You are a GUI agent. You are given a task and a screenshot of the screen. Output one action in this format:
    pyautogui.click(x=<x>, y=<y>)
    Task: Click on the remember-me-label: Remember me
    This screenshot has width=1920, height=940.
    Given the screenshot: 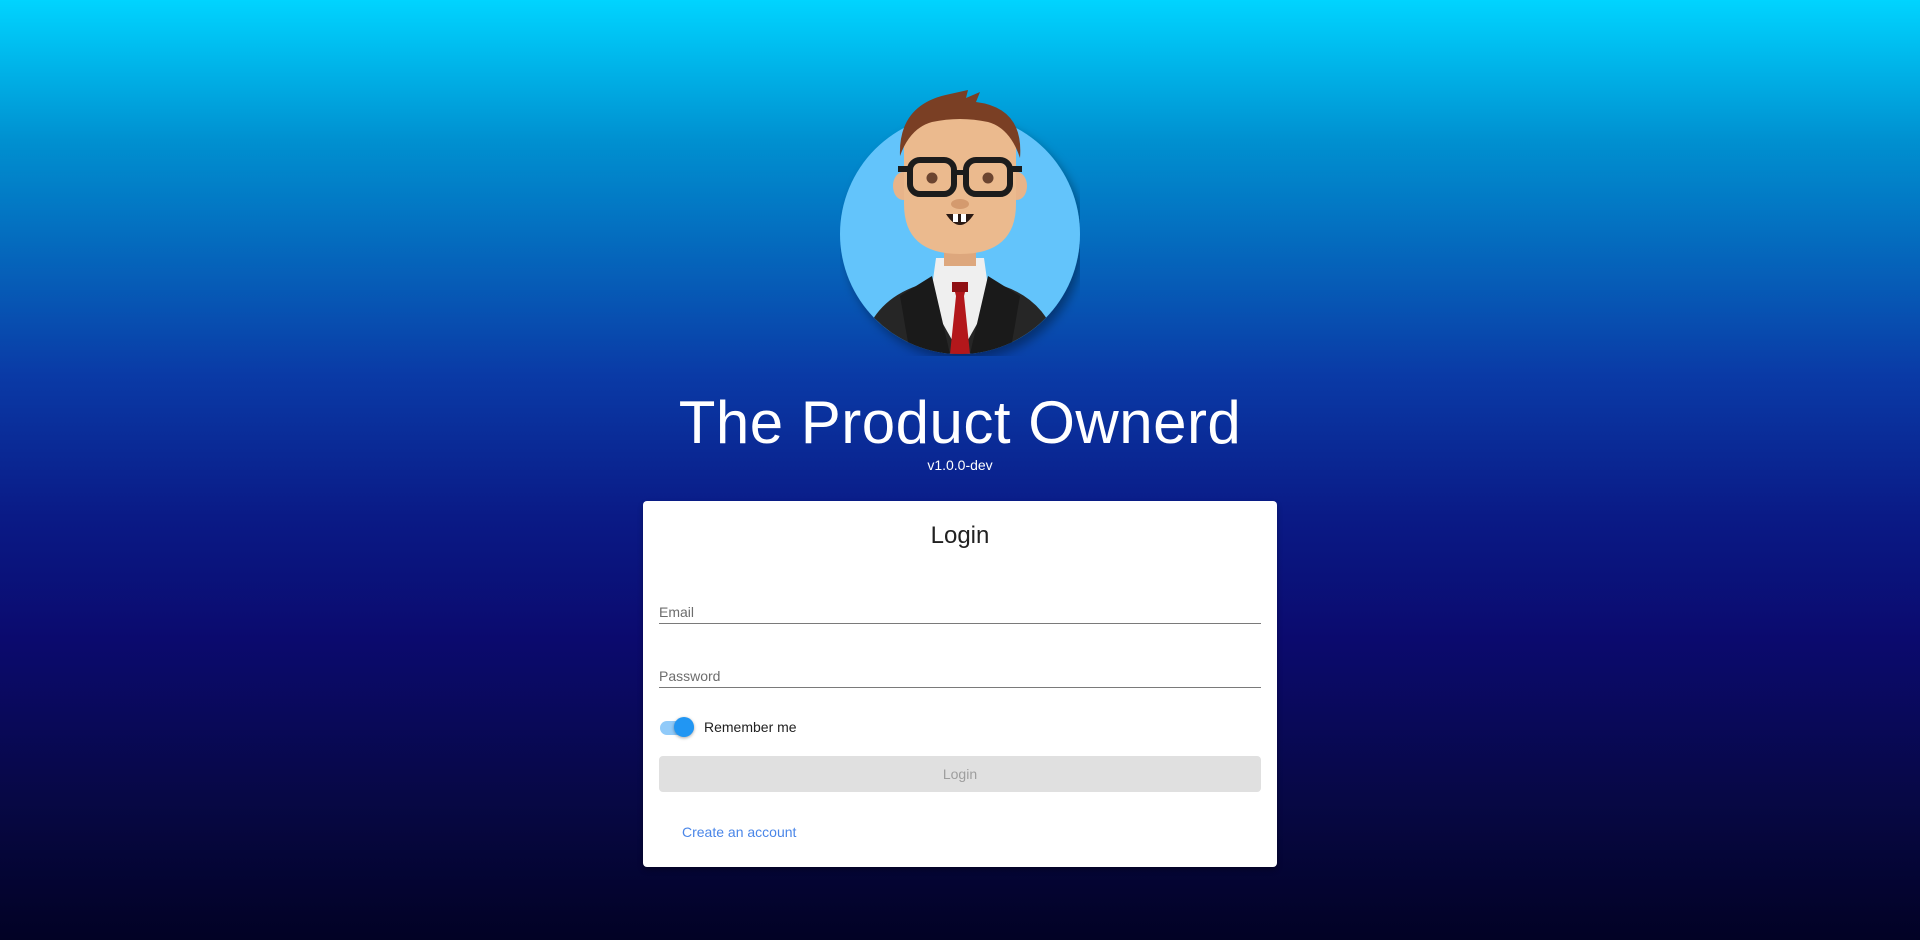 What is the action you would take?
    pyautogui.click(x=750, y=727)
    